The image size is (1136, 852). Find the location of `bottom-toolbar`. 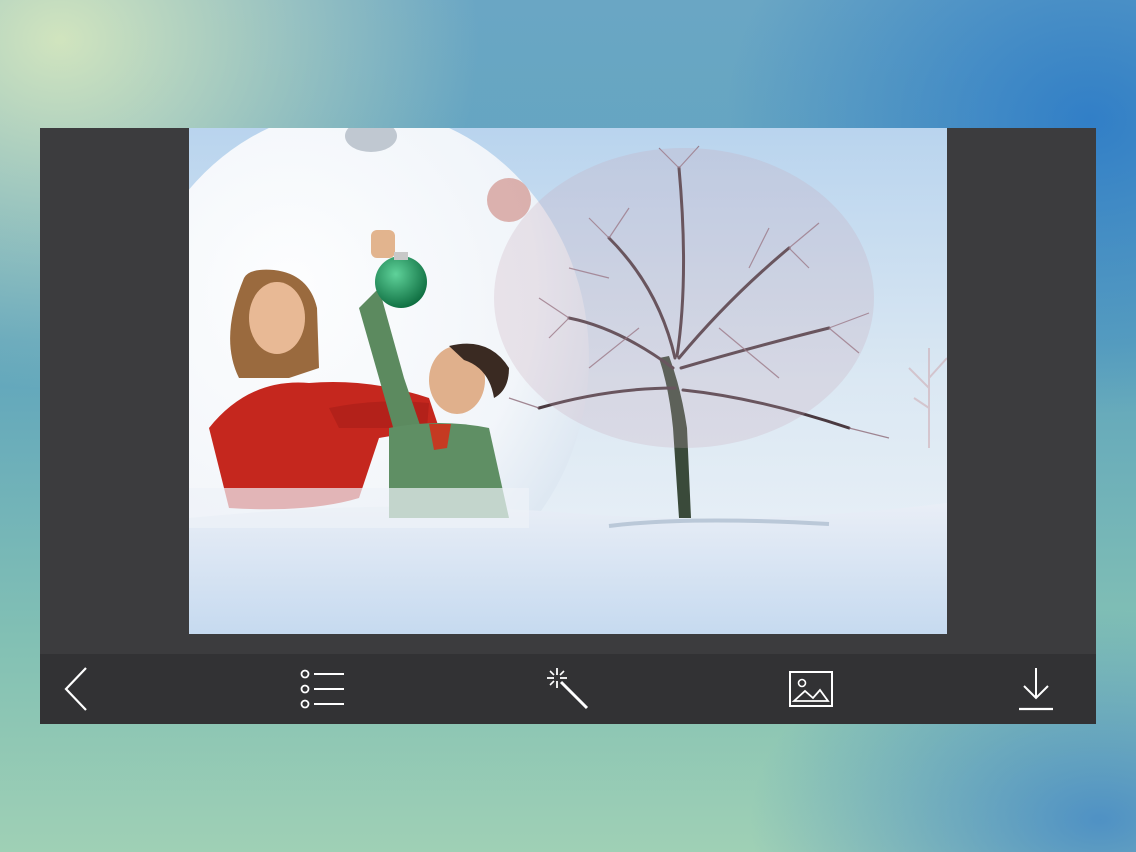

bottom-toolbar is located at coordinates (568, 689).